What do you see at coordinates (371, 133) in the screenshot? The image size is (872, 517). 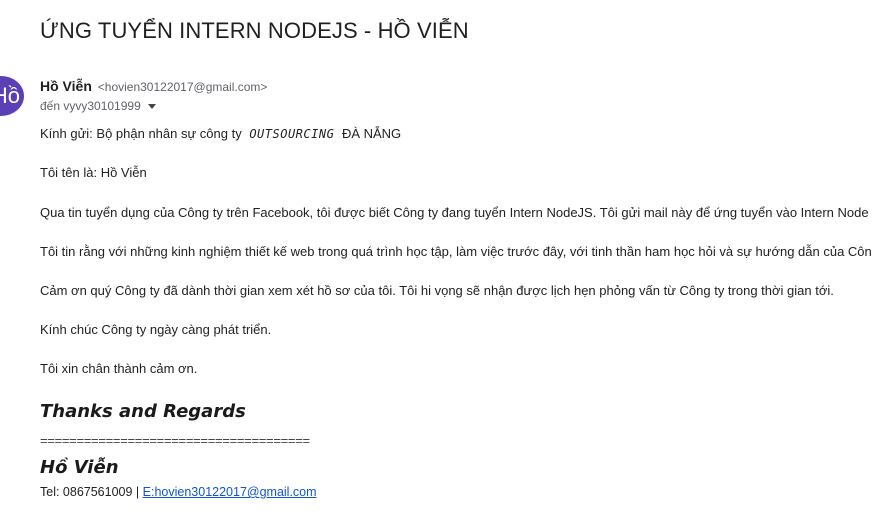 I see `greeting-suffix: ĐÀ NẴNG` at bounding box center [371, 133].